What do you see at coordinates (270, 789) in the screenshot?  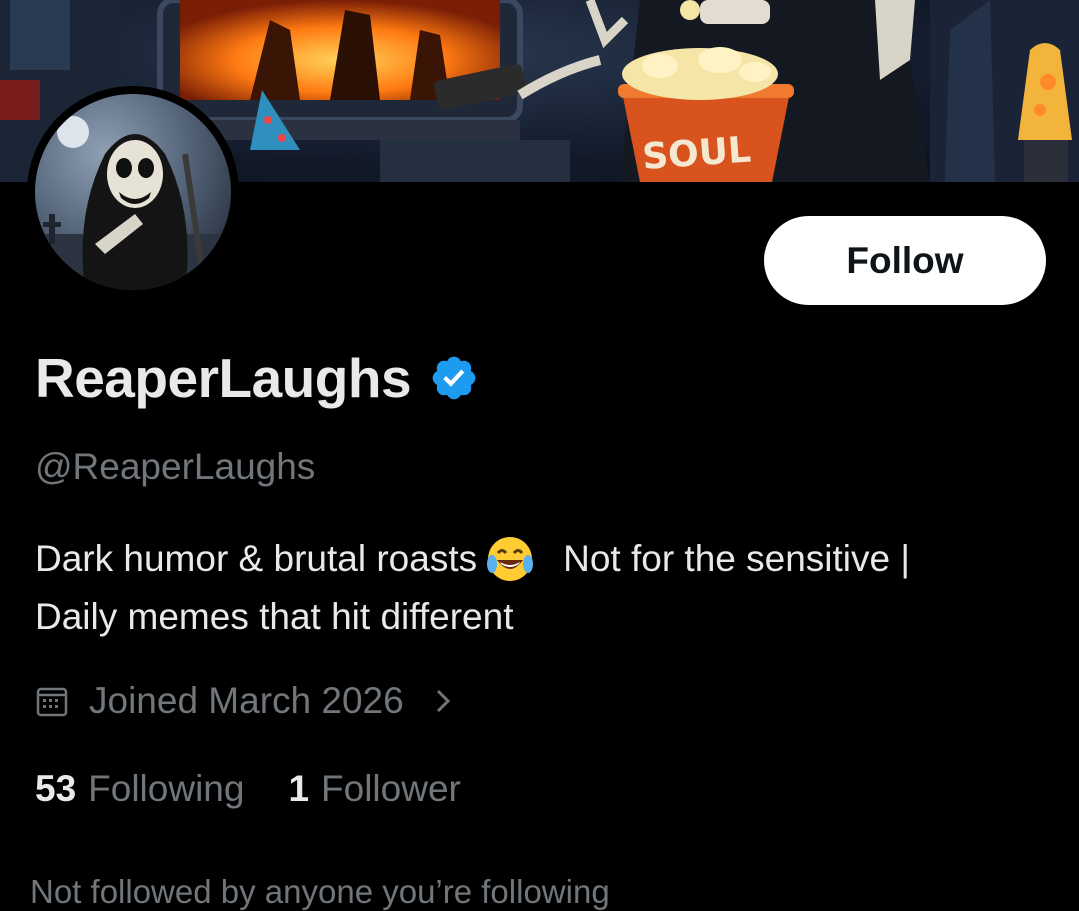 I see `follow-stats: 53 Following 1 Follower` at bounding box center [270, 789].